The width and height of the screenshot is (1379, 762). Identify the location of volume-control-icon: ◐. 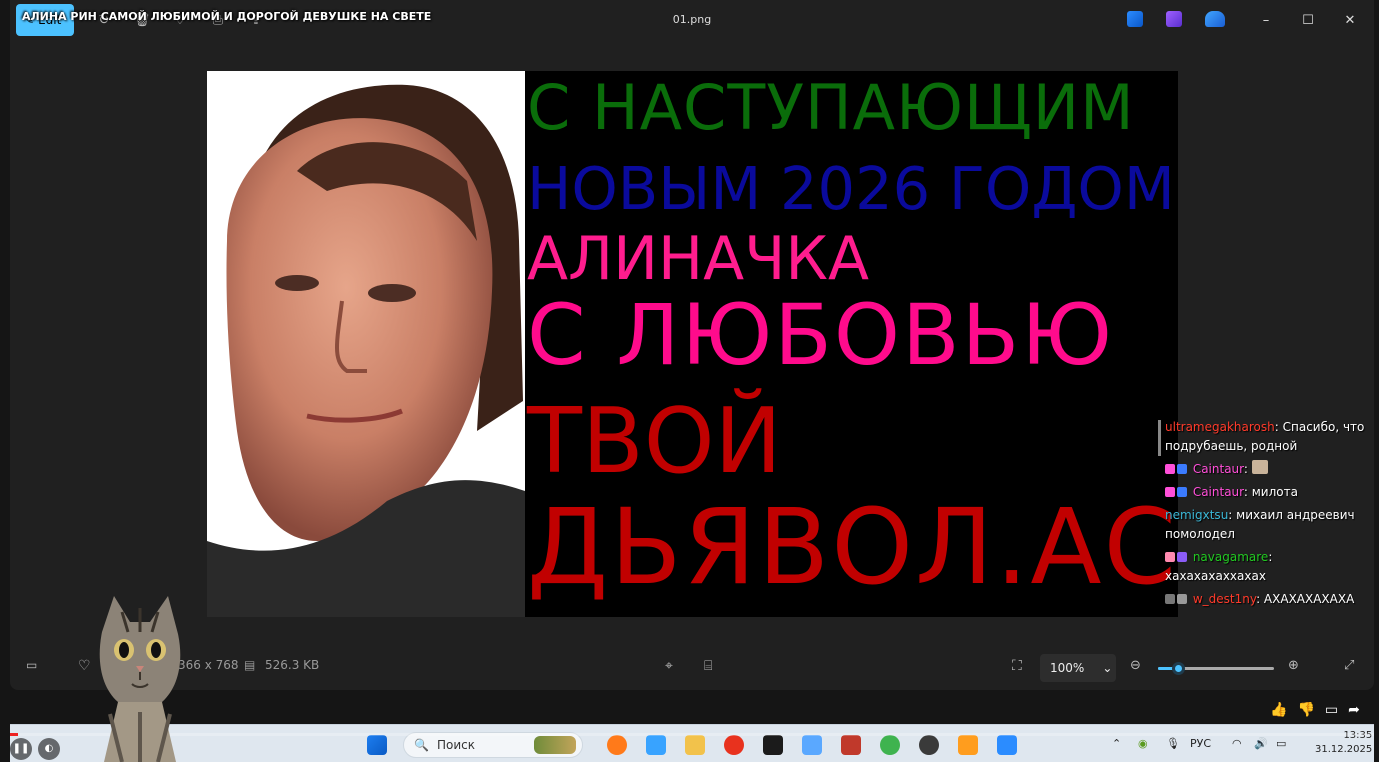
(49, 748).